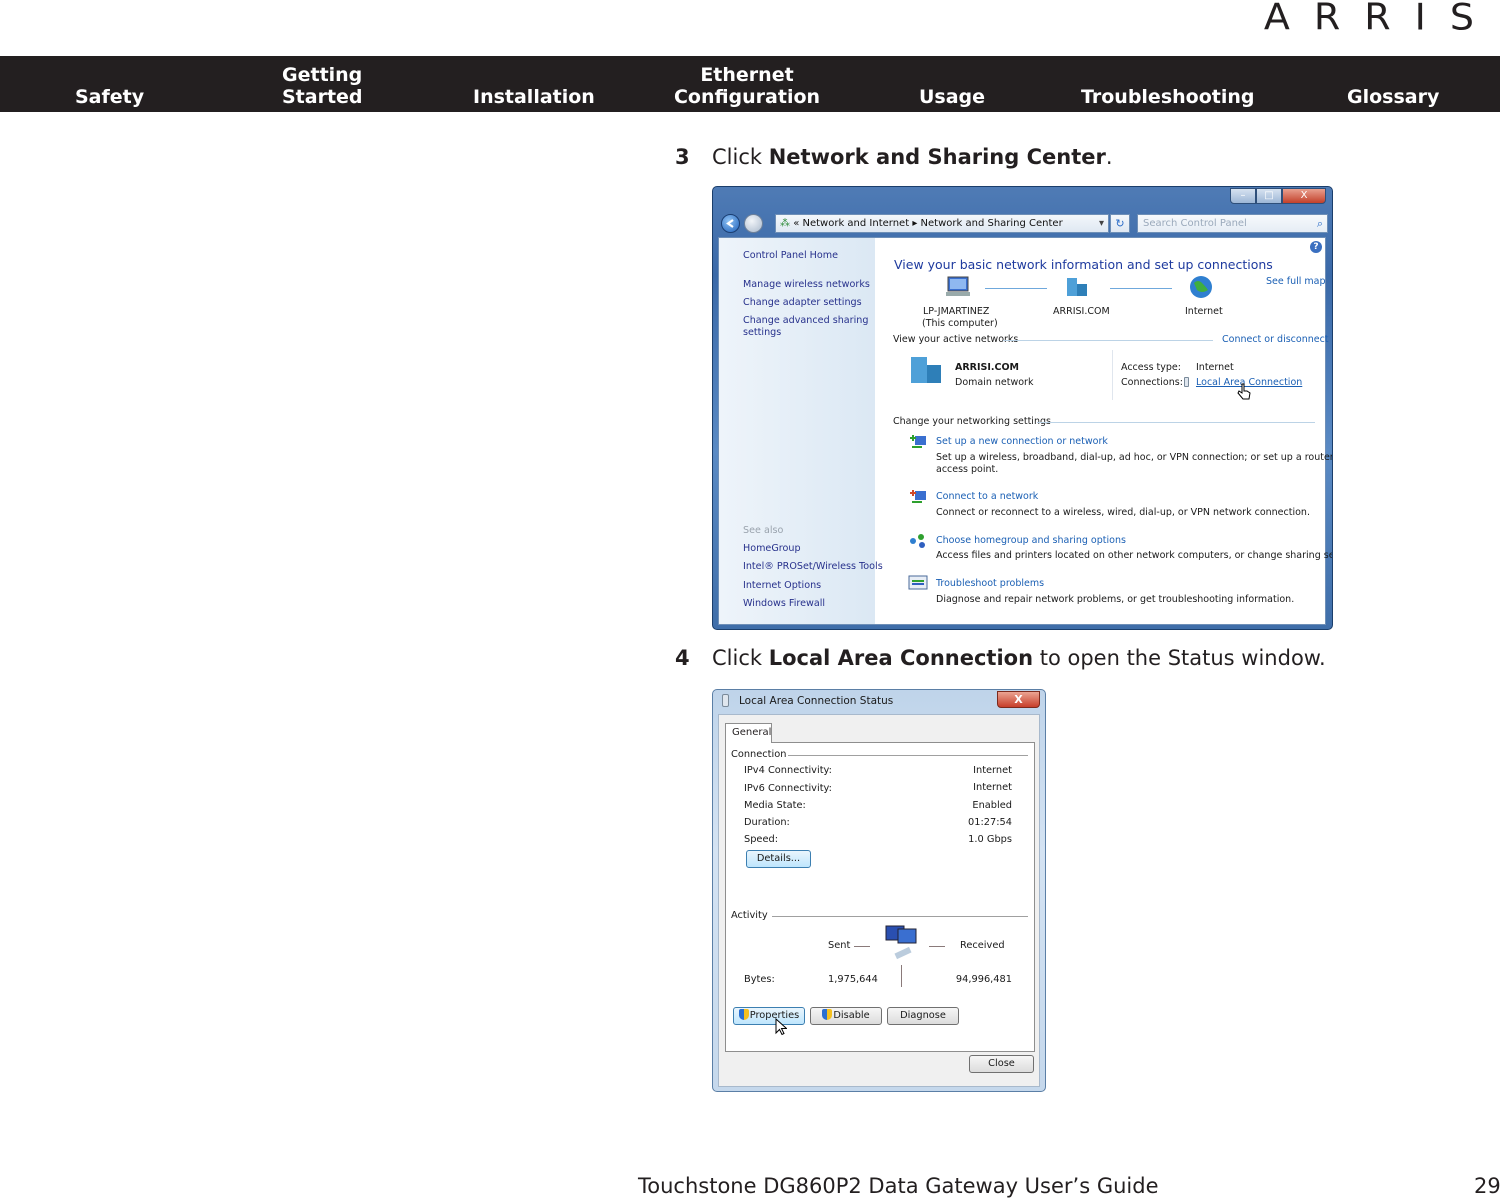 Image resolution: width=1500 pixels, height=1199 pixels. I want to click on intel-proset-link: Intel® PROSet/Wireless Tools, so click(813, 567).